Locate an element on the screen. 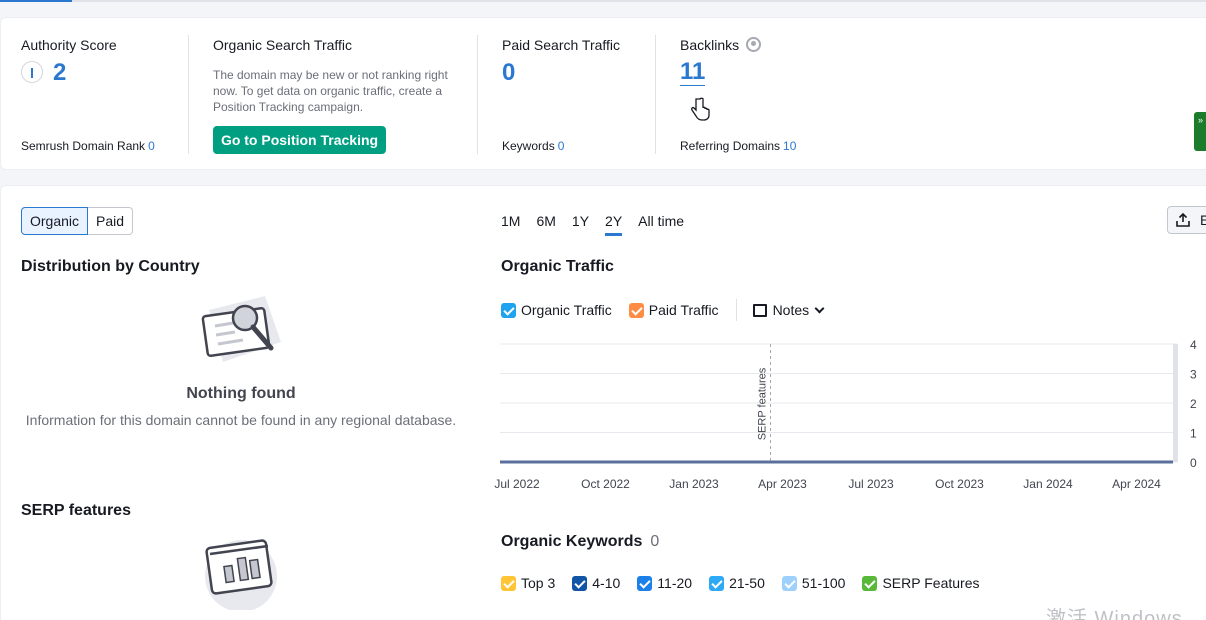 Image resolution: width=1206 pixels, height=620 pixels. organic-keywords-count: 0 is located at coordinates (655, 541).